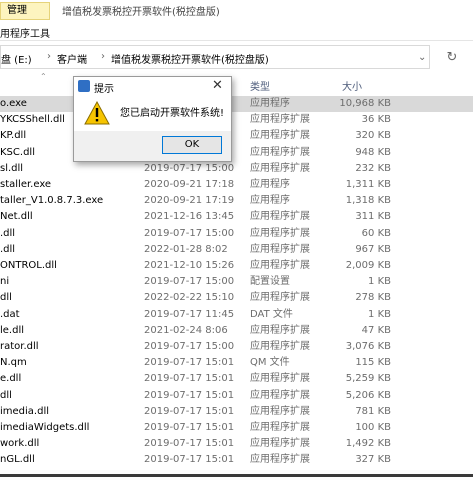  Describe the element at coordinates (32, 120) in the screenshot. I see `file-name: YKCSShell.dll` at that location.